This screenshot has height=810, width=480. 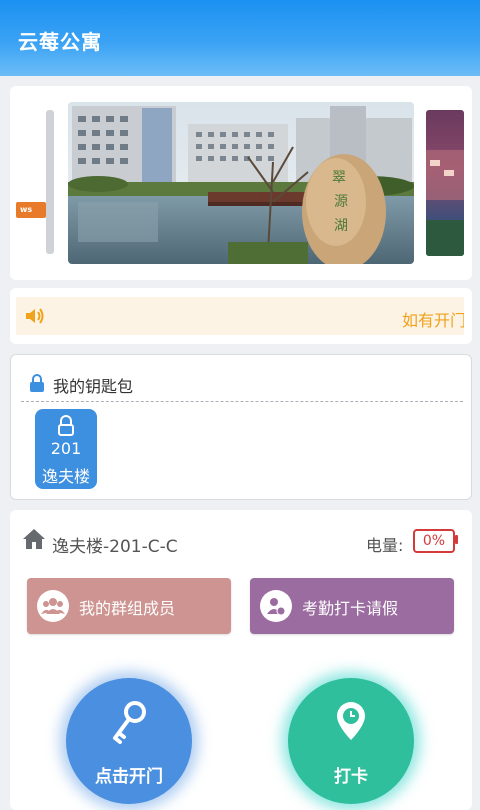 What do you see at coordinates (115, 547) in the screenshot?
I see `room-name: 逸夫楼-201-C-C` at bounding box center [115, 547].